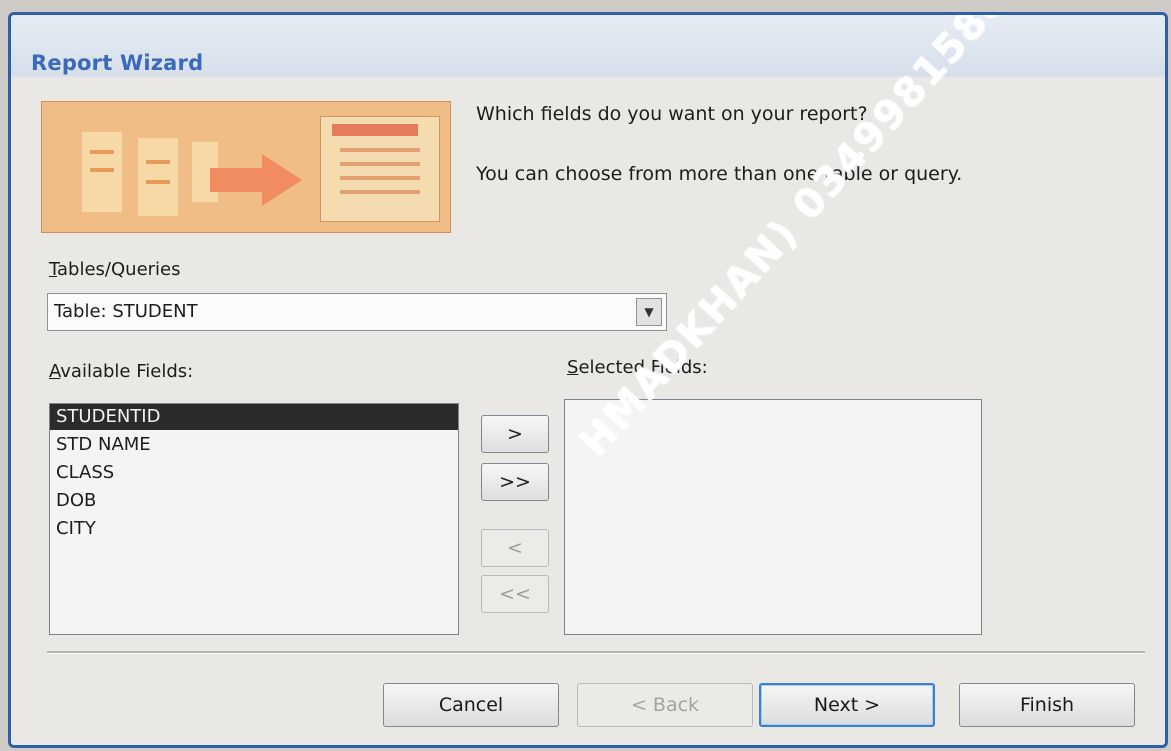  What do you see at coordinates (117, 63) in the screenshot?
I see `window-title: Report Wizard` at bounding box center [117, 63].